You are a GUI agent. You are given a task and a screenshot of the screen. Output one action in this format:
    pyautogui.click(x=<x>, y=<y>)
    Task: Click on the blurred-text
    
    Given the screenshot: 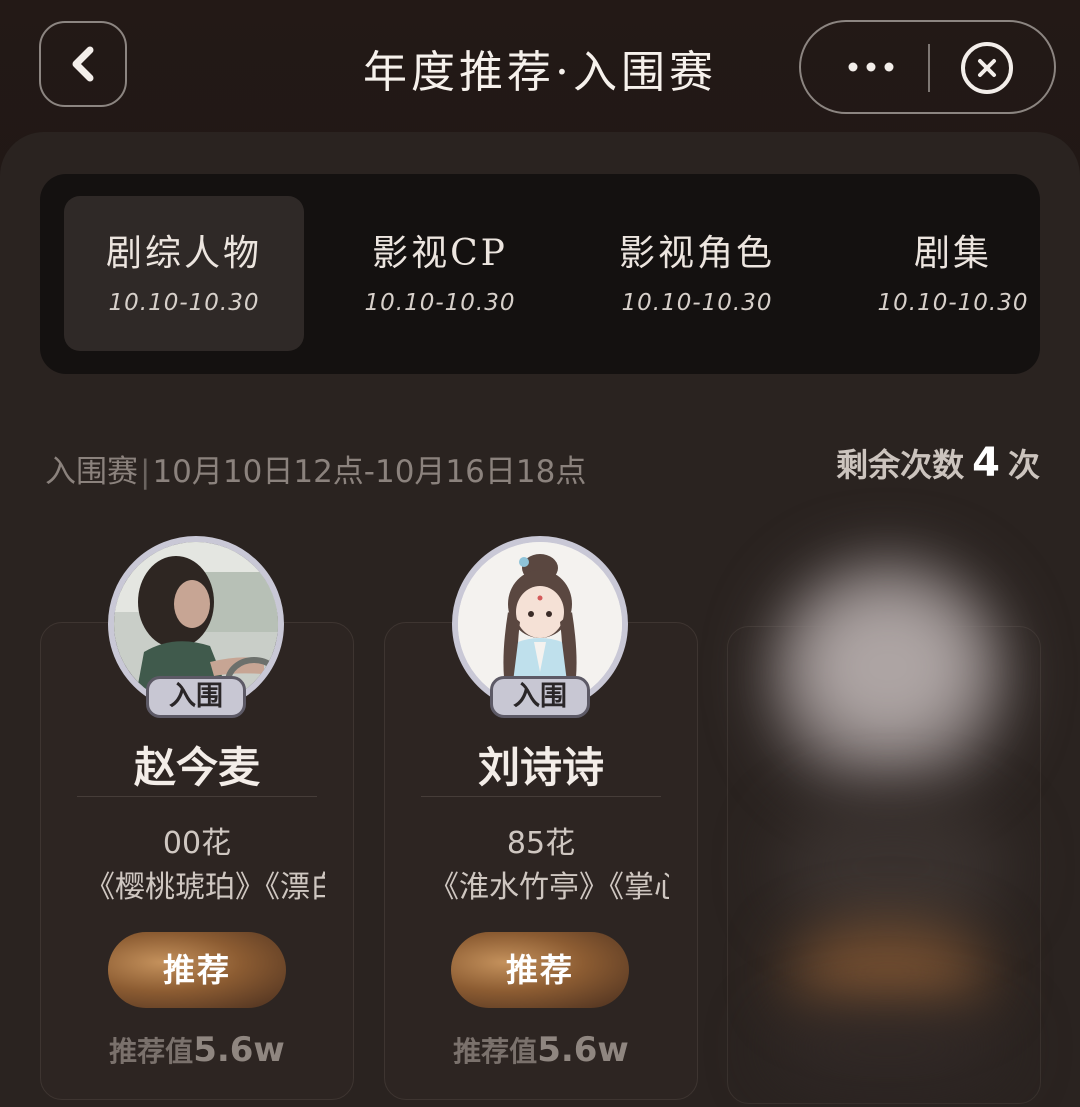 What is the action you would take?
    pyautogui.click(x=893, y=867)
    